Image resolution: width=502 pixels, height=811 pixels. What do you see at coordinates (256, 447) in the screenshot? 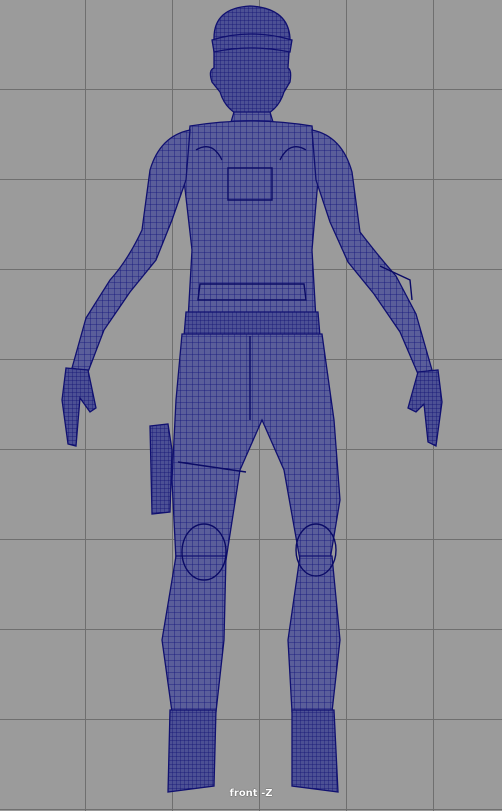
I see `pants-mesh` at bounding box center [256, 447].